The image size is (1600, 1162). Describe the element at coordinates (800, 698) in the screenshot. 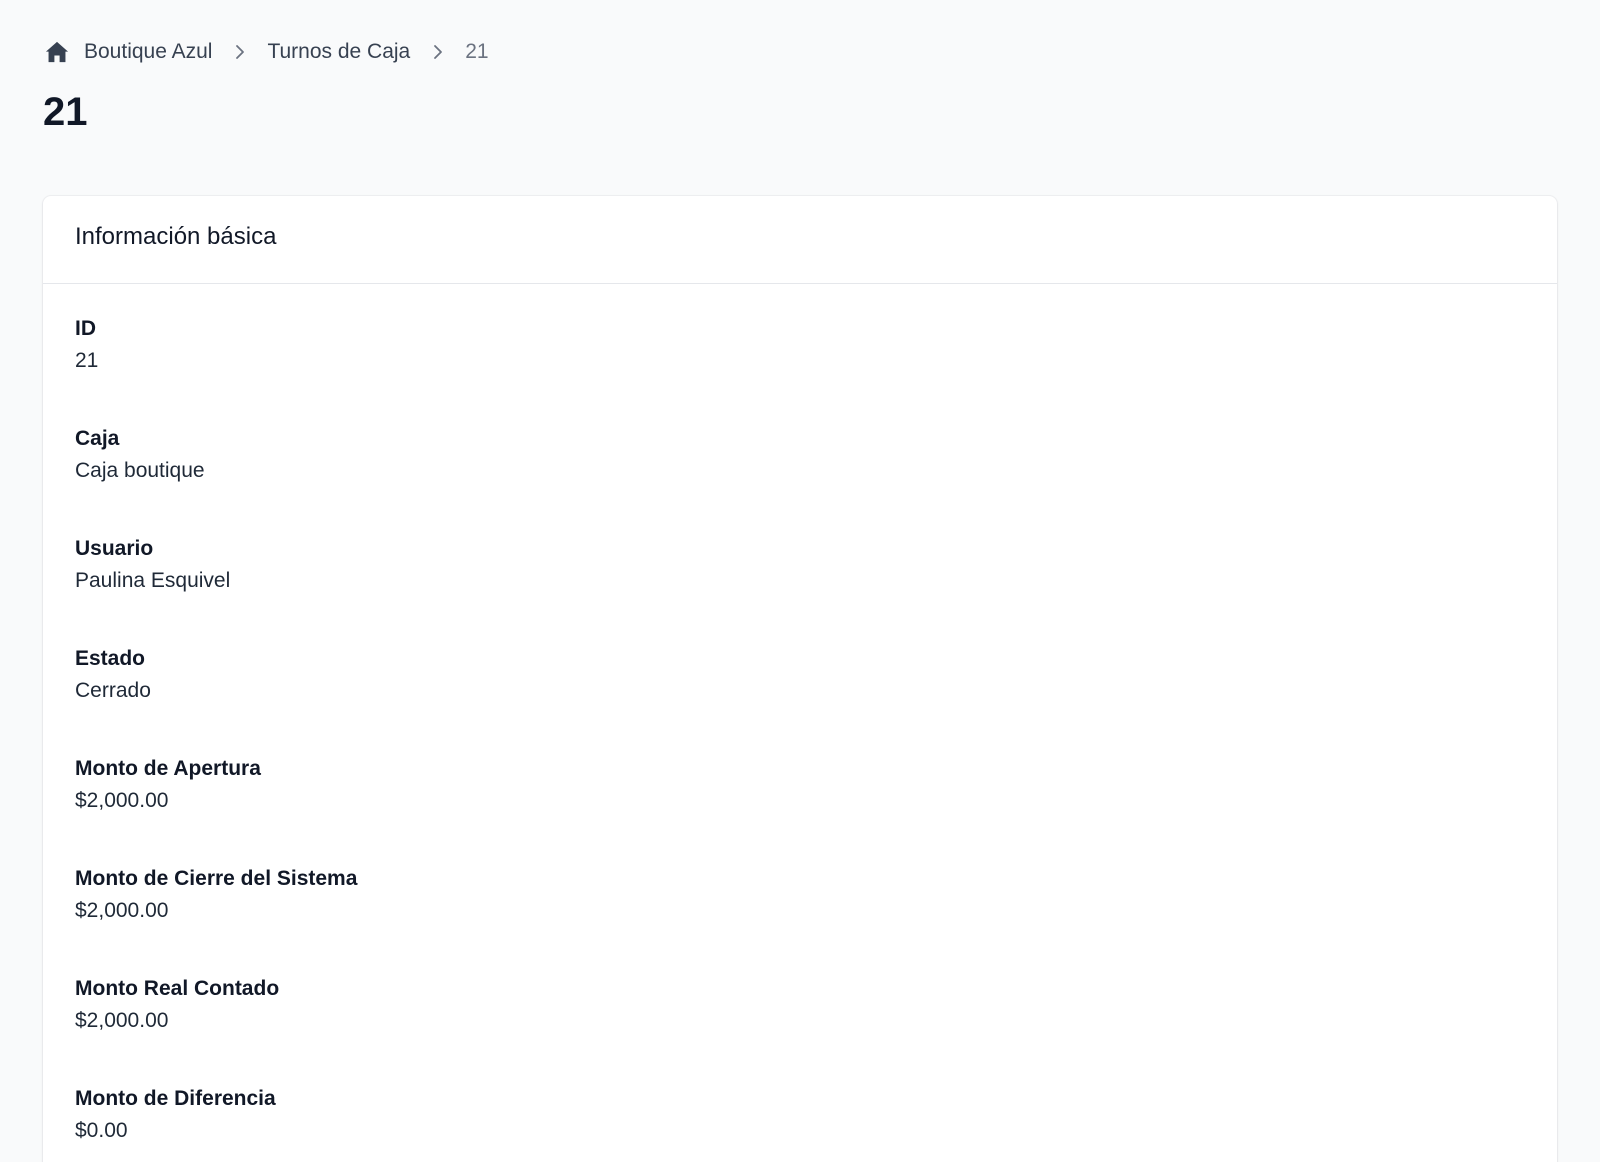

I see `field-estado: Estado Cerrado` at that location.